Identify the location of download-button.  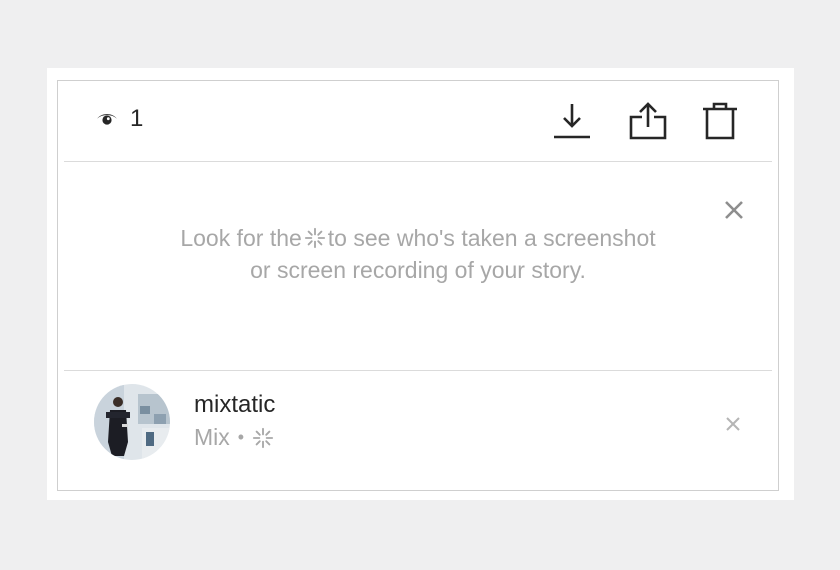
(572, 121).